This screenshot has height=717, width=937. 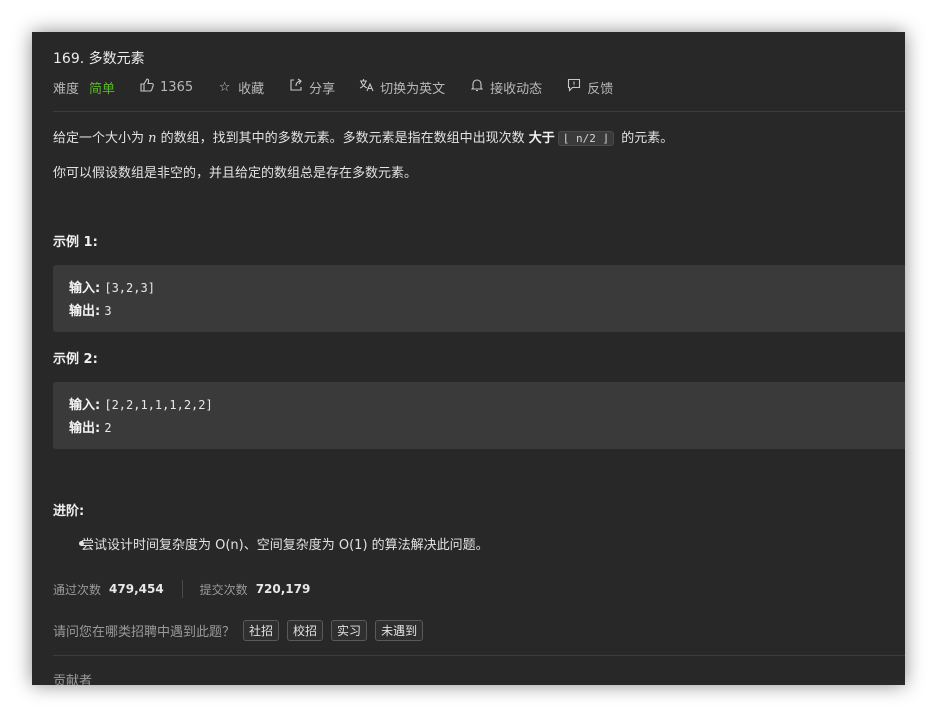 I want to click on favorite-label: 收藏, so click(x=251, y=89).